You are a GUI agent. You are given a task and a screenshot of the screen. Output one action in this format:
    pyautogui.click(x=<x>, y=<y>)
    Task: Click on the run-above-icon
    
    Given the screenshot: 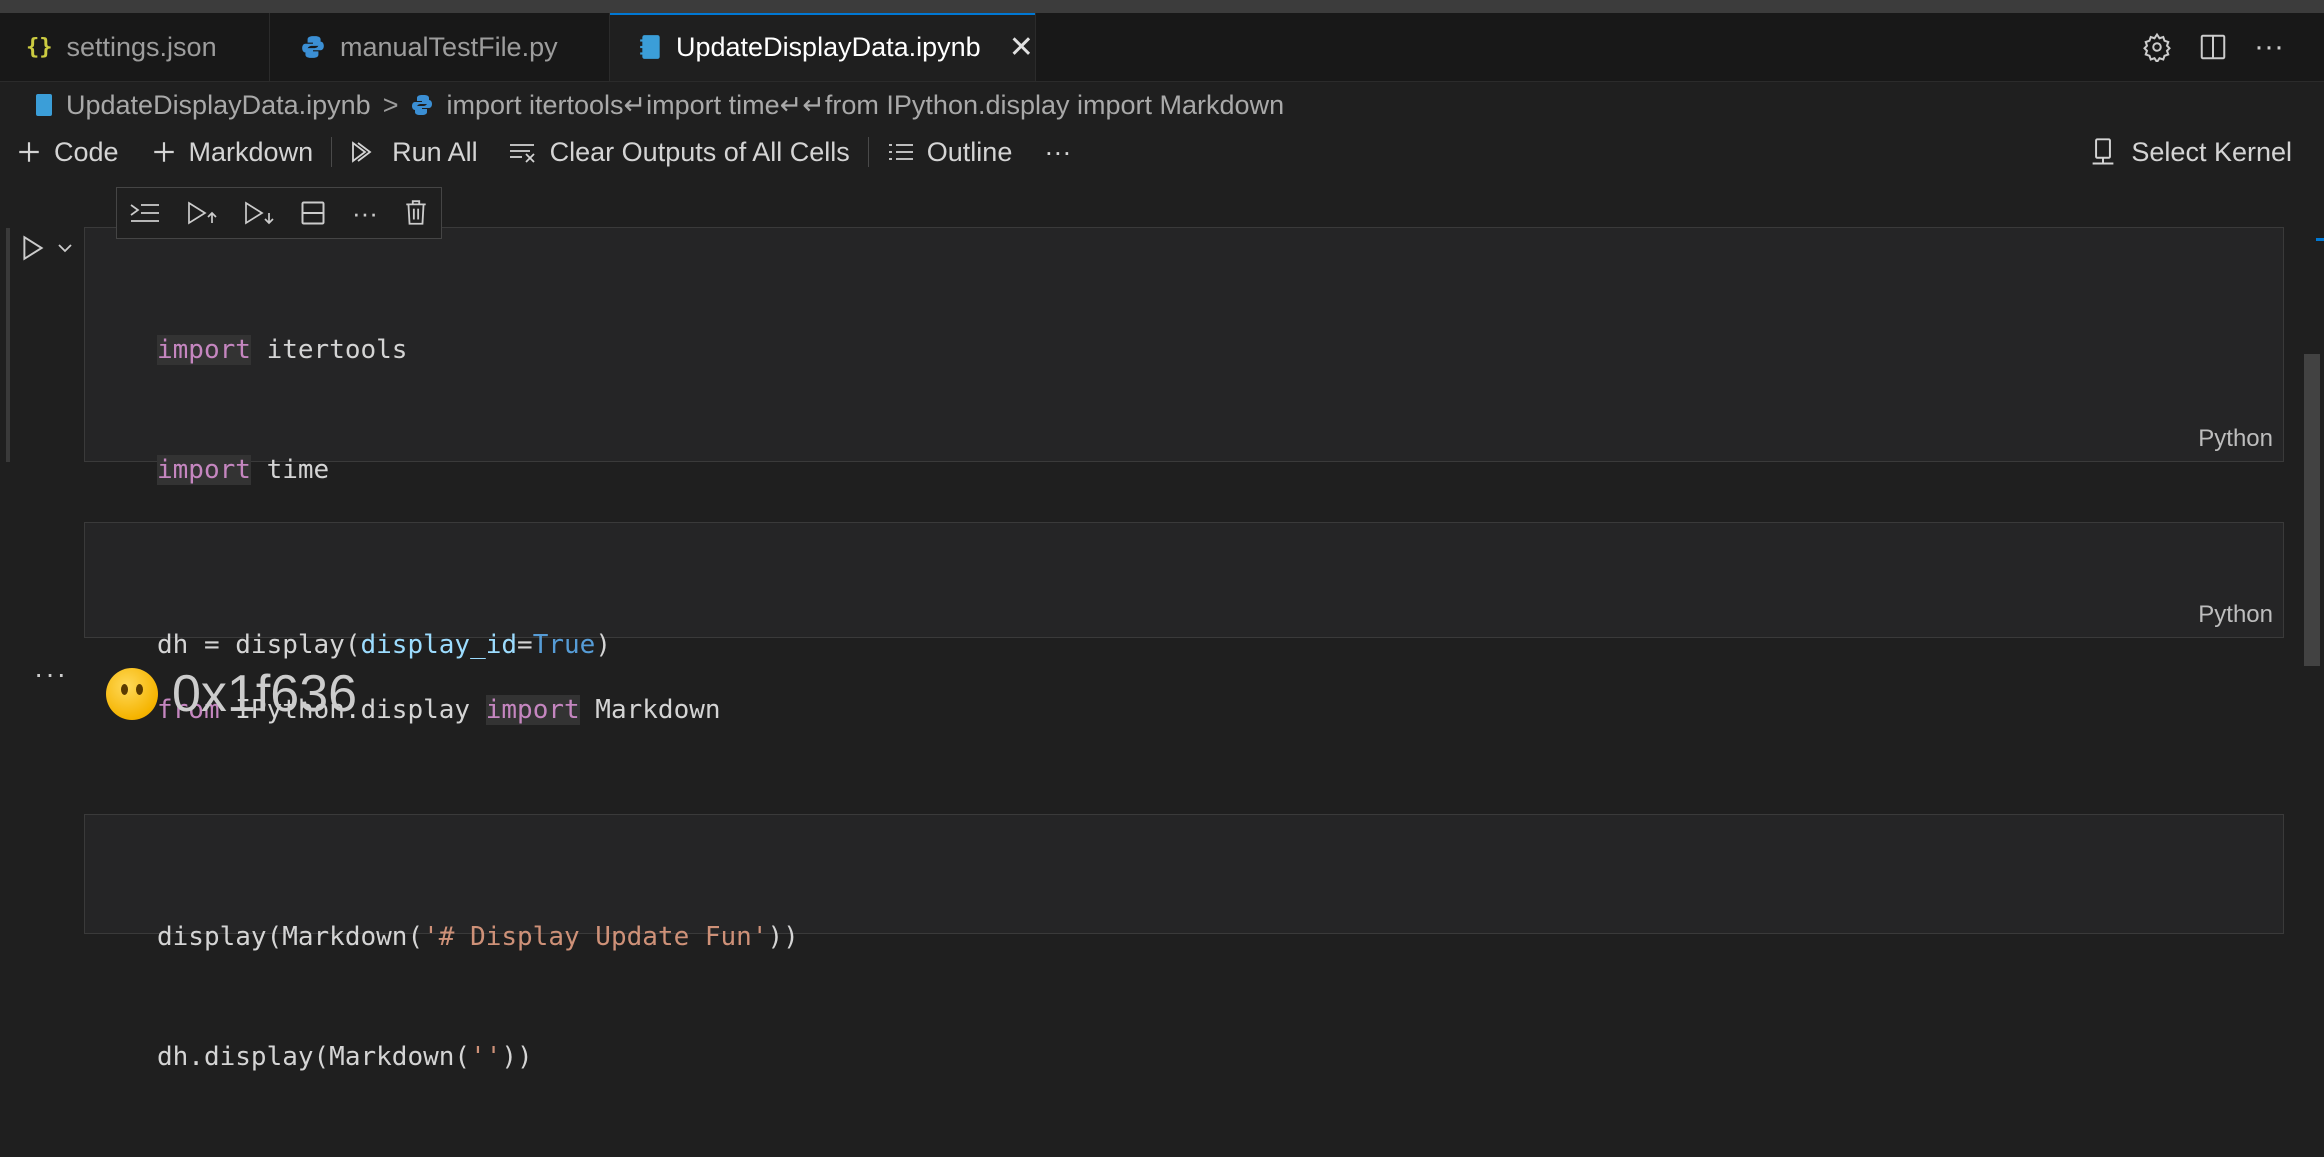 What is the action you would take?
    pyautogui.click(x=202, y=213)
    